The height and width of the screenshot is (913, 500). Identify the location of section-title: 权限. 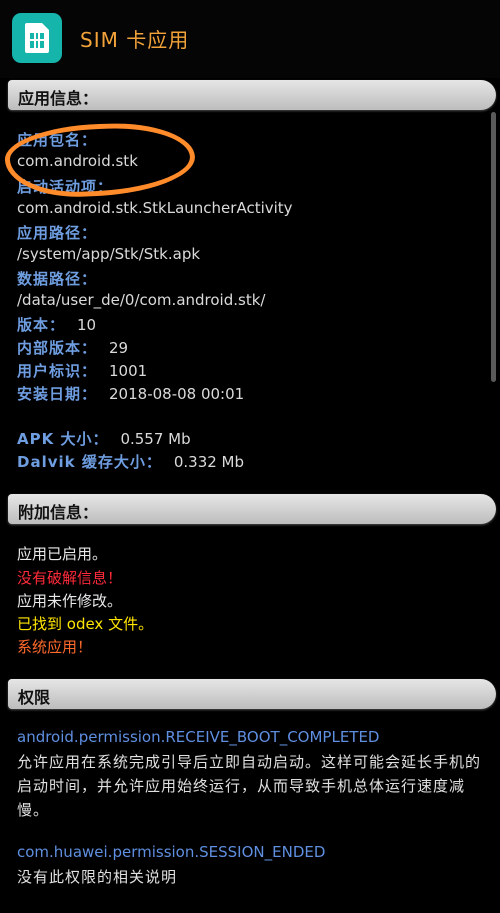
(34, 697).